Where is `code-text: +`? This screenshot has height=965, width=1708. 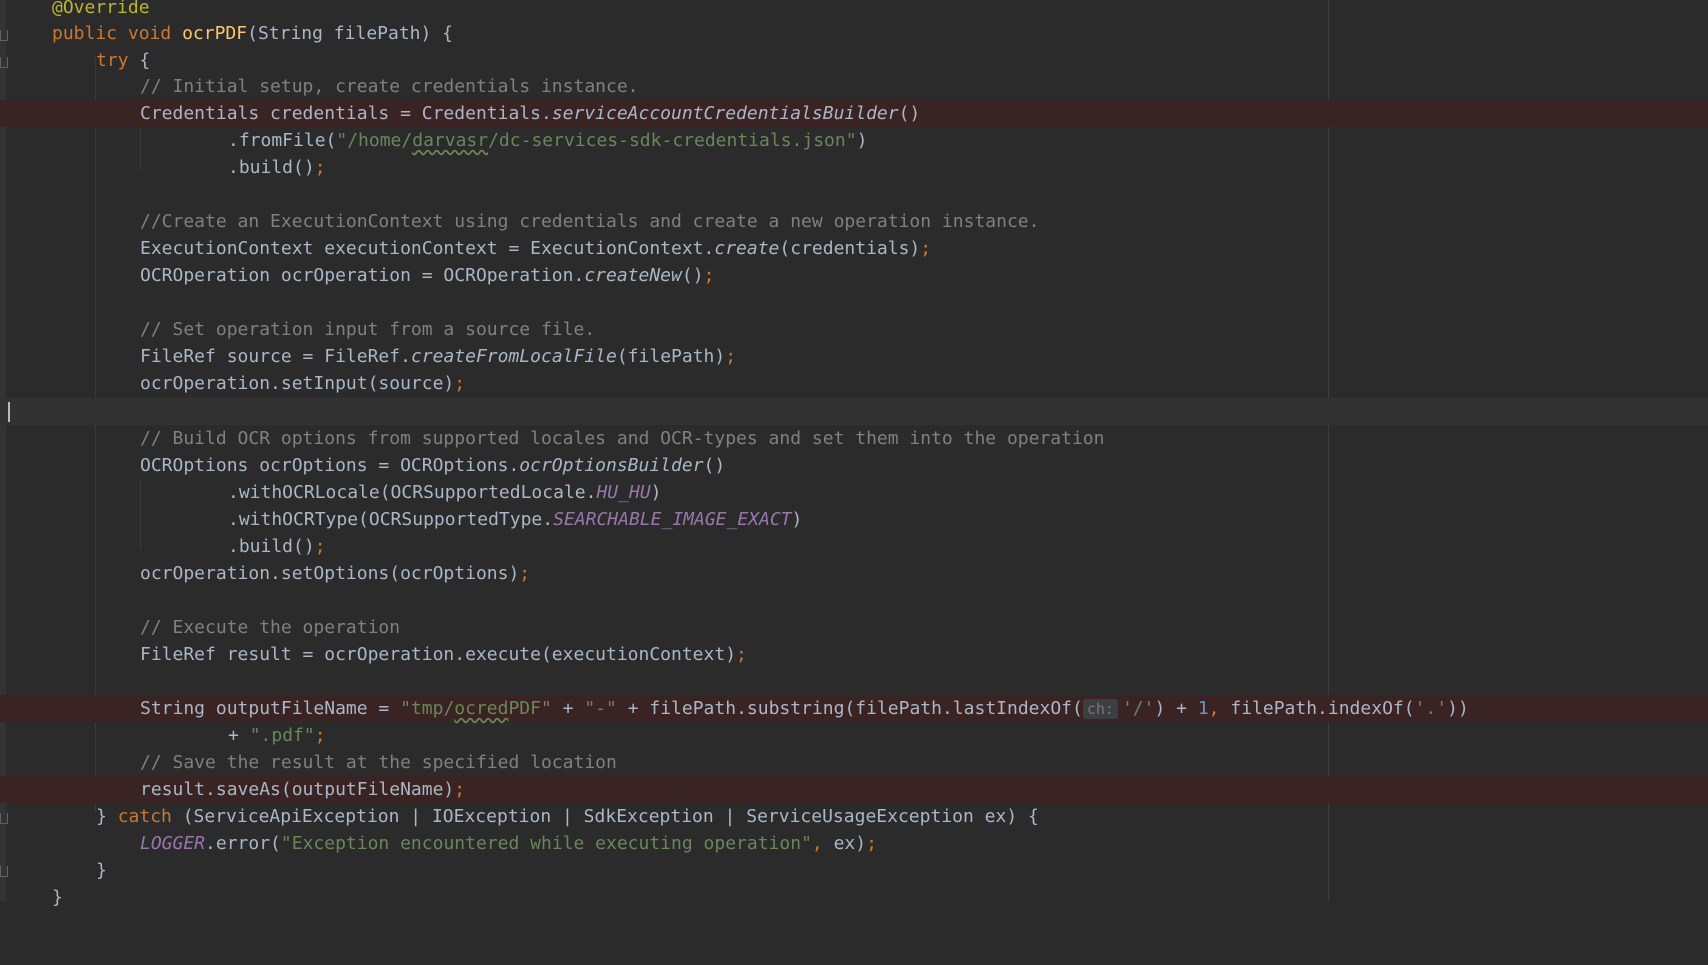
code-text: + is located at coordinates (633, 708).